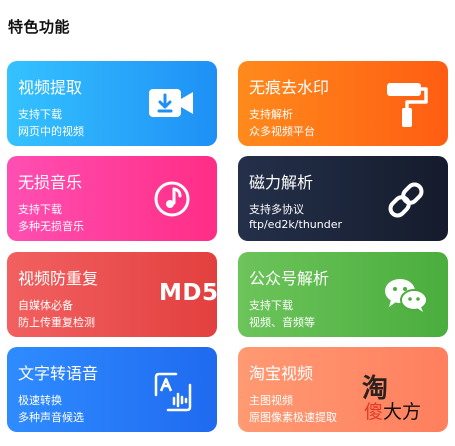 This screenshot has height=446, width=455. I want to click on section-title: 特色功能, so click(39, 27).